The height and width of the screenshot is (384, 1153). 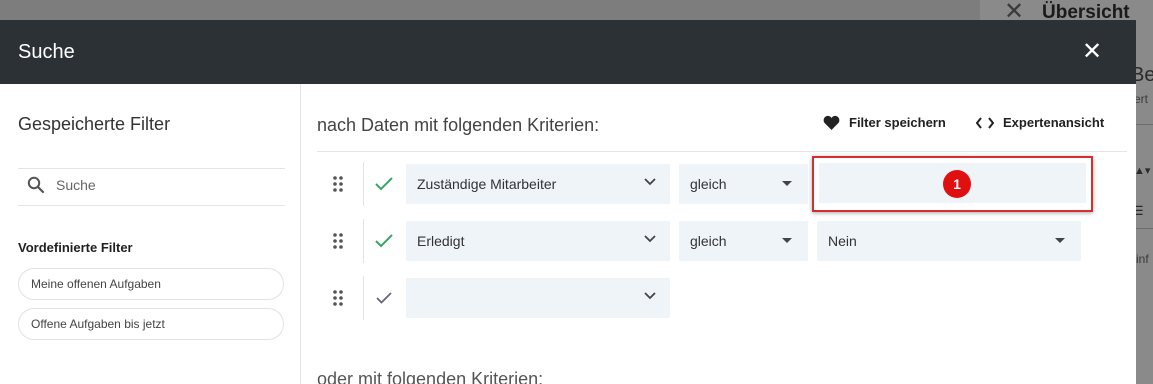 What do you see at coordinates (430, 376) in the screenshot?
I see `or-criteria-title: oder mit folgenden Kriterien:` at bounding box center [430, 376].